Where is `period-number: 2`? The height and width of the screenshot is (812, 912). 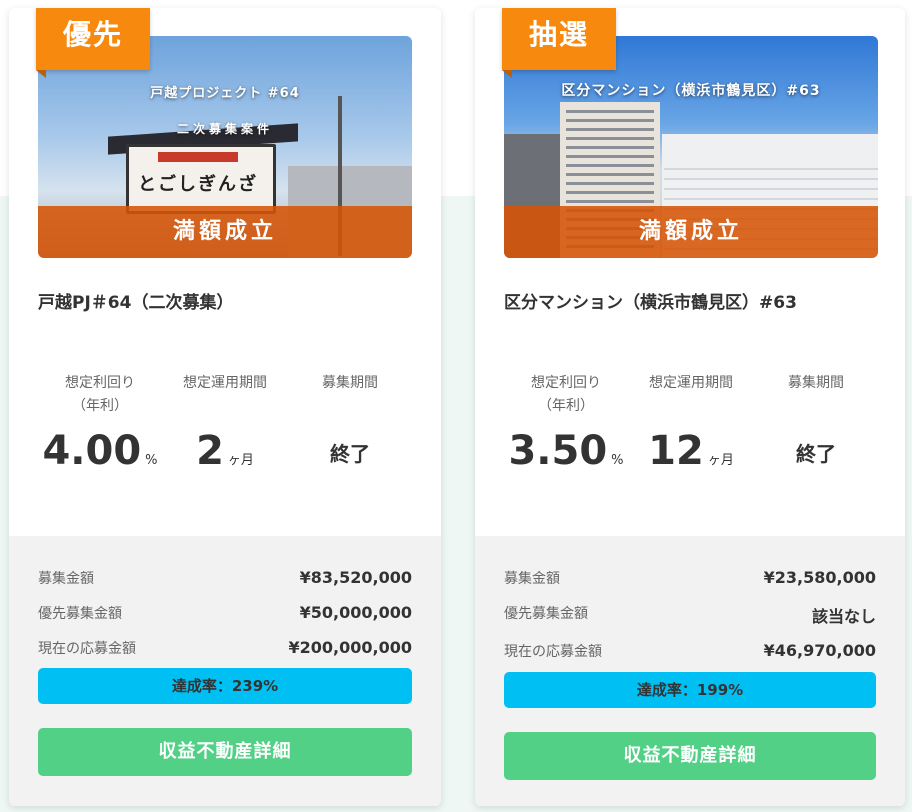
period-number: 2 is located at coordinates (210, 451).